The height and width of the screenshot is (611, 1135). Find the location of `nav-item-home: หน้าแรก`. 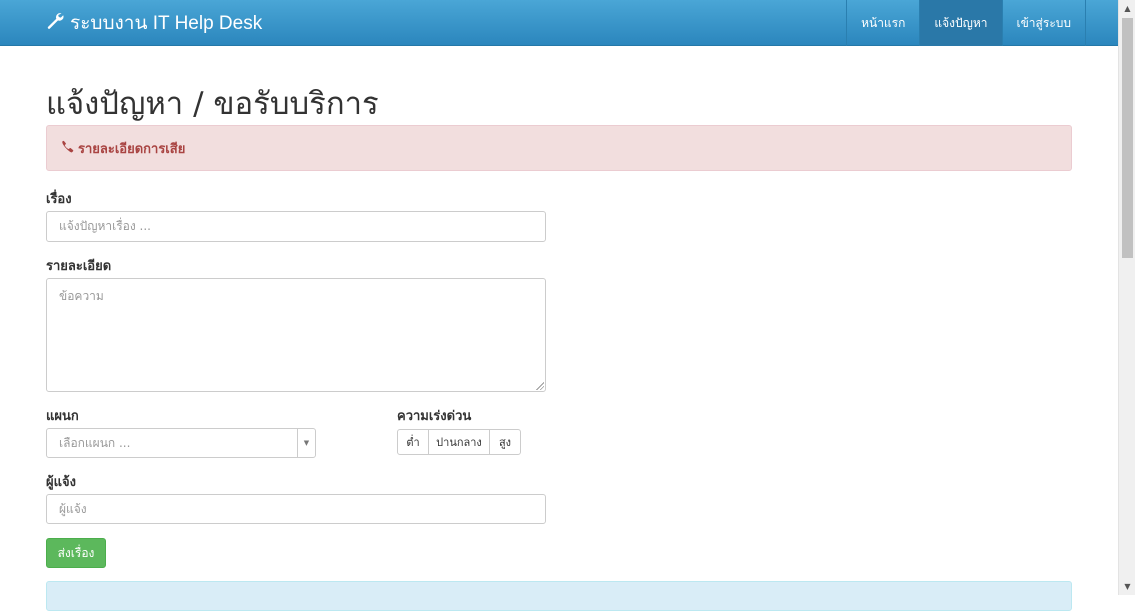

nav-item-home: หน้าแรก is located at coordinates (882, 23).